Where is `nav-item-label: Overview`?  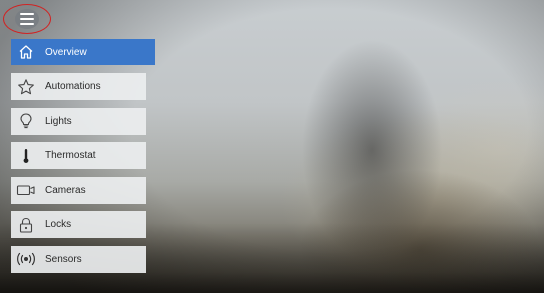
nav-item-label: Overview is located at coordinates (66, 52).